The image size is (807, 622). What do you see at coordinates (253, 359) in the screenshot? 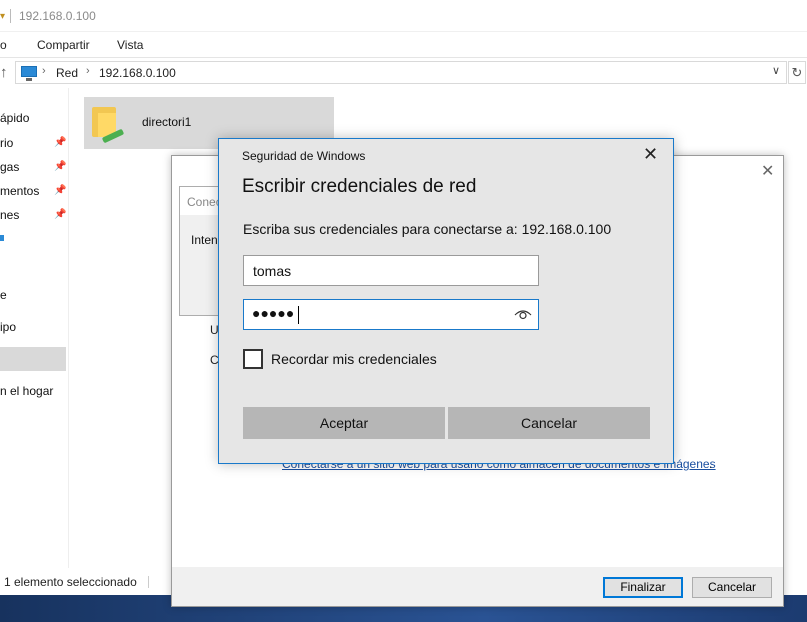
I see `remember-credentials-checkbox` at bounding box center [253, 359].